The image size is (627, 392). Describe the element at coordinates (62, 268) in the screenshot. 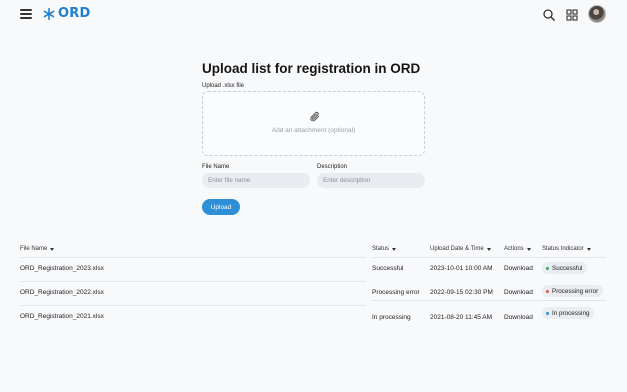

I see `table-cell-file-name: ORD_Registration_2023.xlsx` at that location.